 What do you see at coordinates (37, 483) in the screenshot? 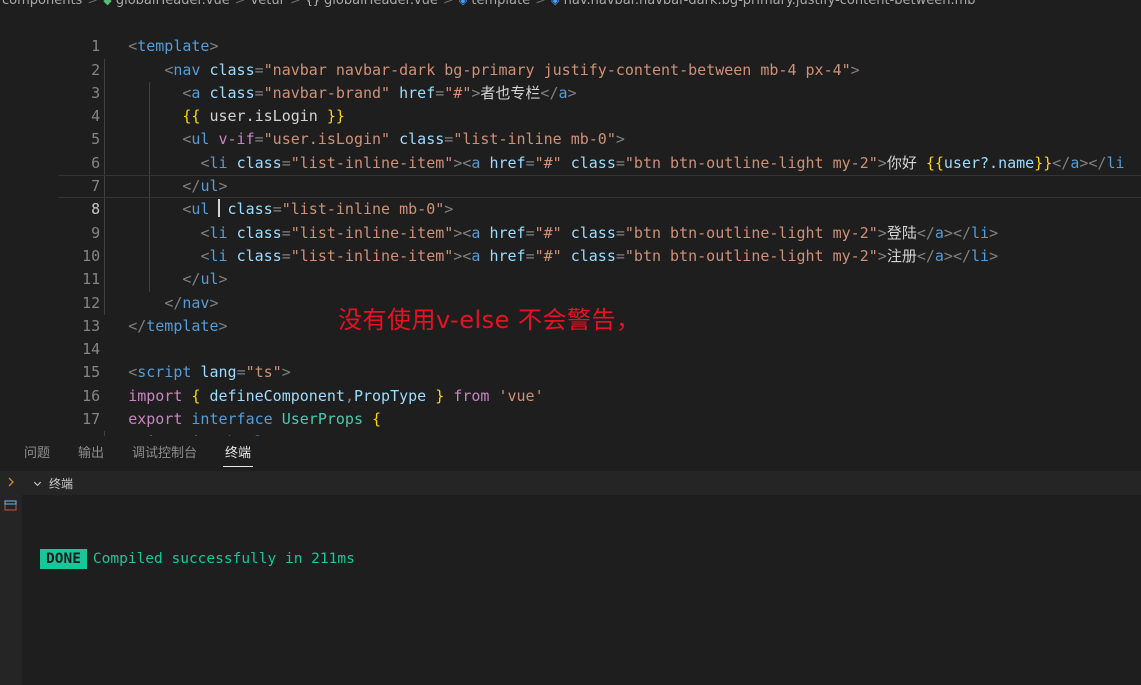
I see `chevron-down-icon` at bounding box center [37, 483].